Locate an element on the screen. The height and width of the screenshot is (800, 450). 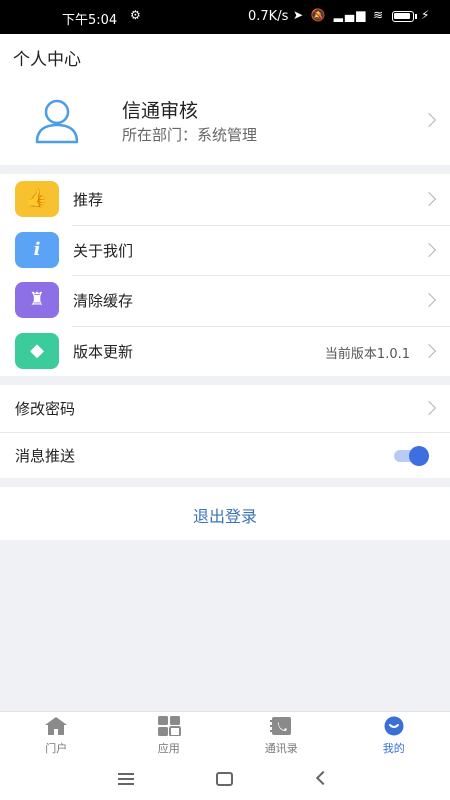
bottom-tab-bar: 门户 应用 通讯录 我的 is located at coordinates (225, 736).